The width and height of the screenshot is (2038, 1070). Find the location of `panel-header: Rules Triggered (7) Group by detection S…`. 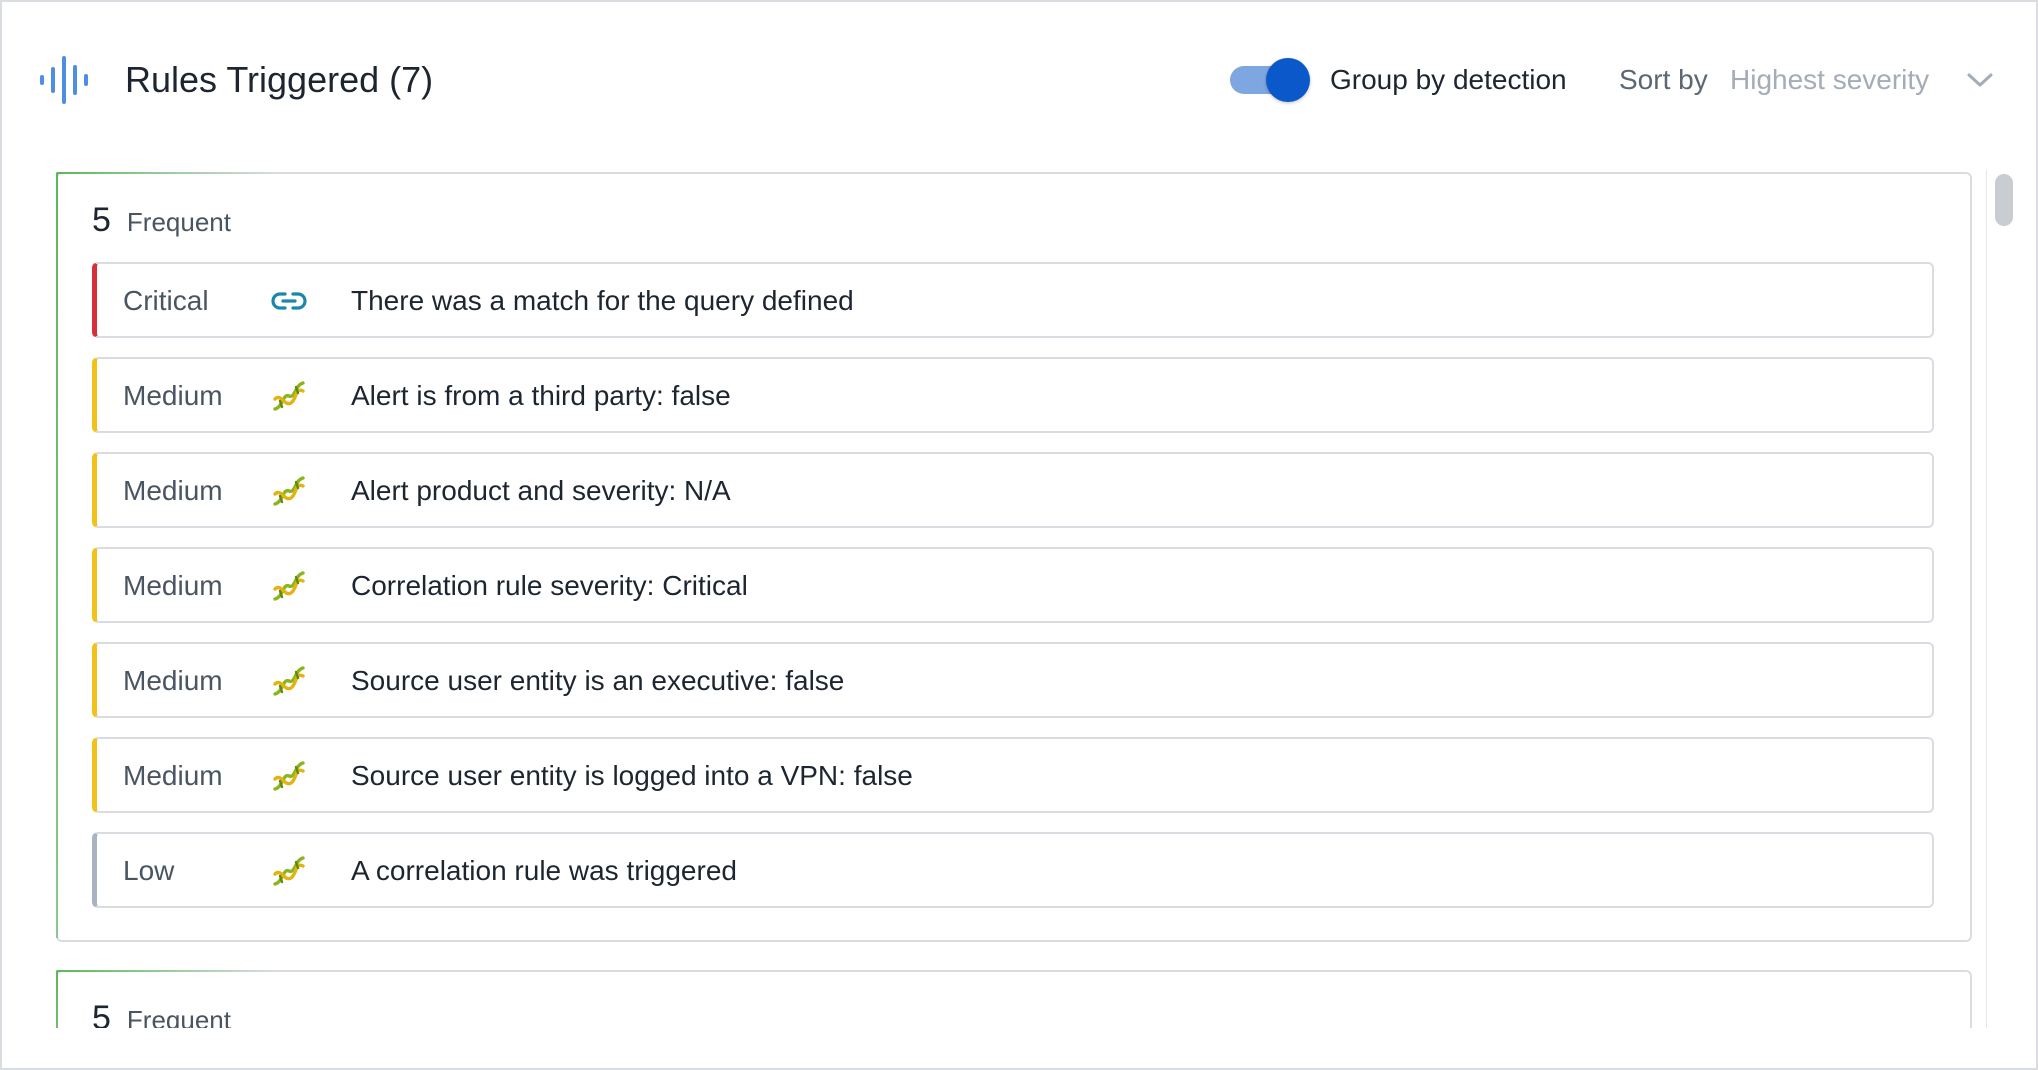

panel-header: Rules Triggered (7) Group by detection S… is located at coordinates (1019, 80).